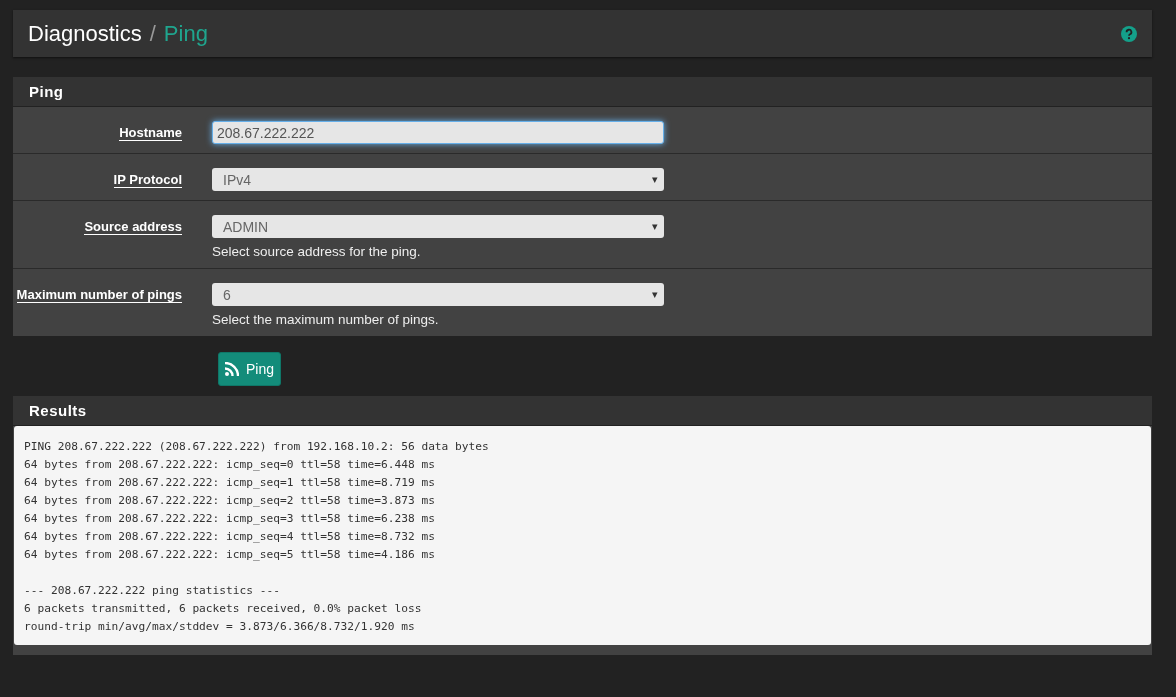  Describe the element at coordinates (230, 465) in the screenshot. I see `output-line: 64 bytes from 208.67.222.222: icmp_seq=0 ttl=58 time=6.448 ms` at that location.